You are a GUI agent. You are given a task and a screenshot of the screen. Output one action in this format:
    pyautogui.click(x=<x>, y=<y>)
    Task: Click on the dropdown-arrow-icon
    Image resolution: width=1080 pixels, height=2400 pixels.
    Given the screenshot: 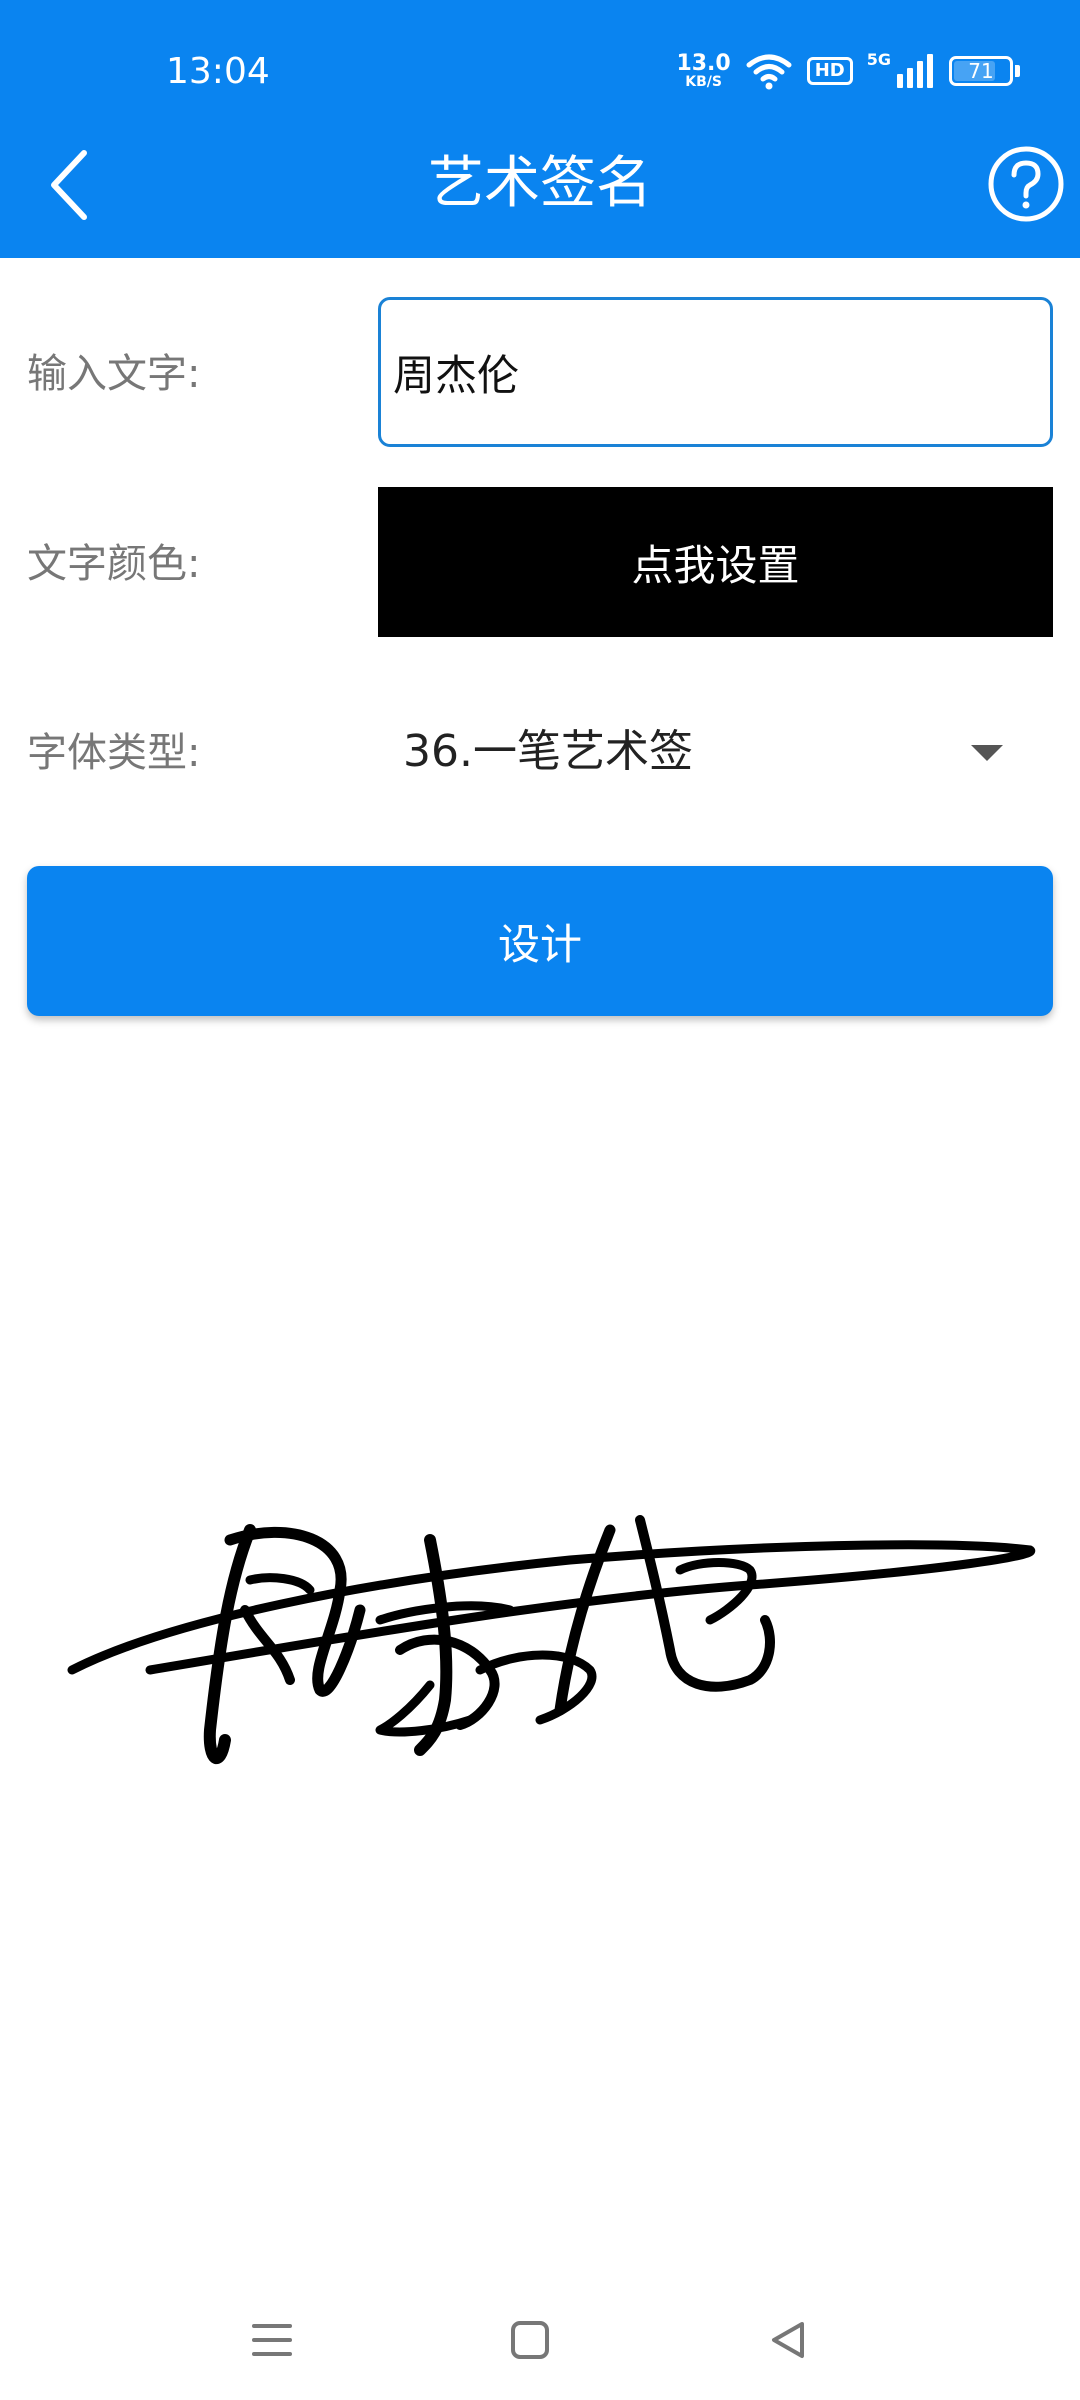 What is the action you would take?
    pyautogui.click(x=987, y=753)
    